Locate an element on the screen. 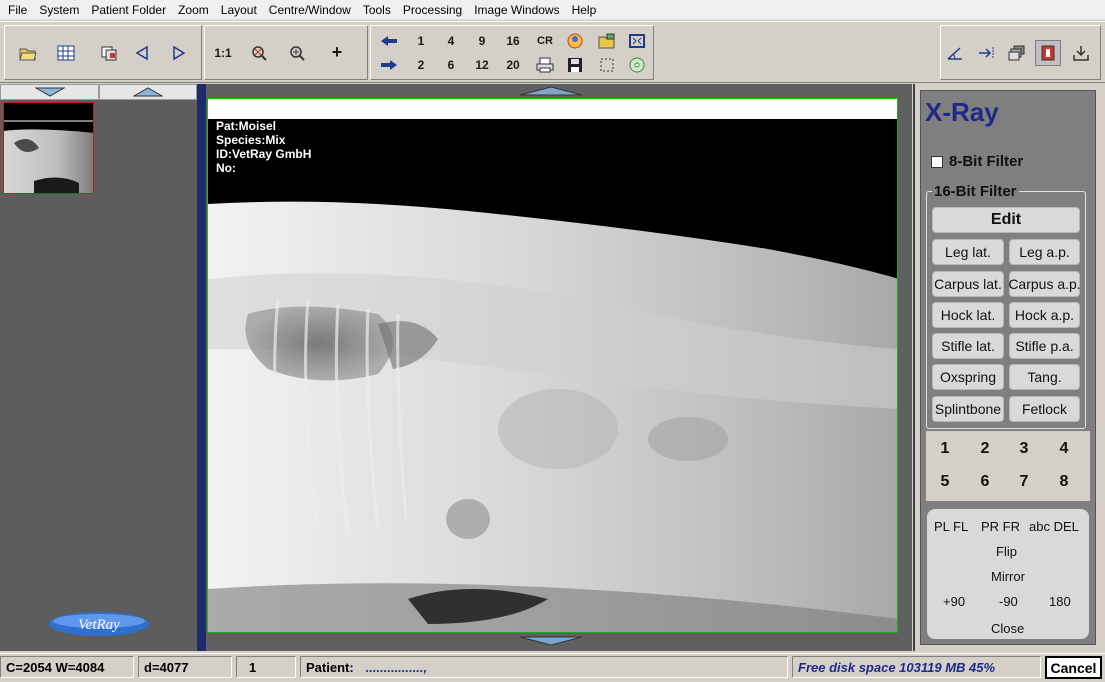 The image size is (1105, 682). mirror-button: Mirror is located at coordinates (1008, 576).